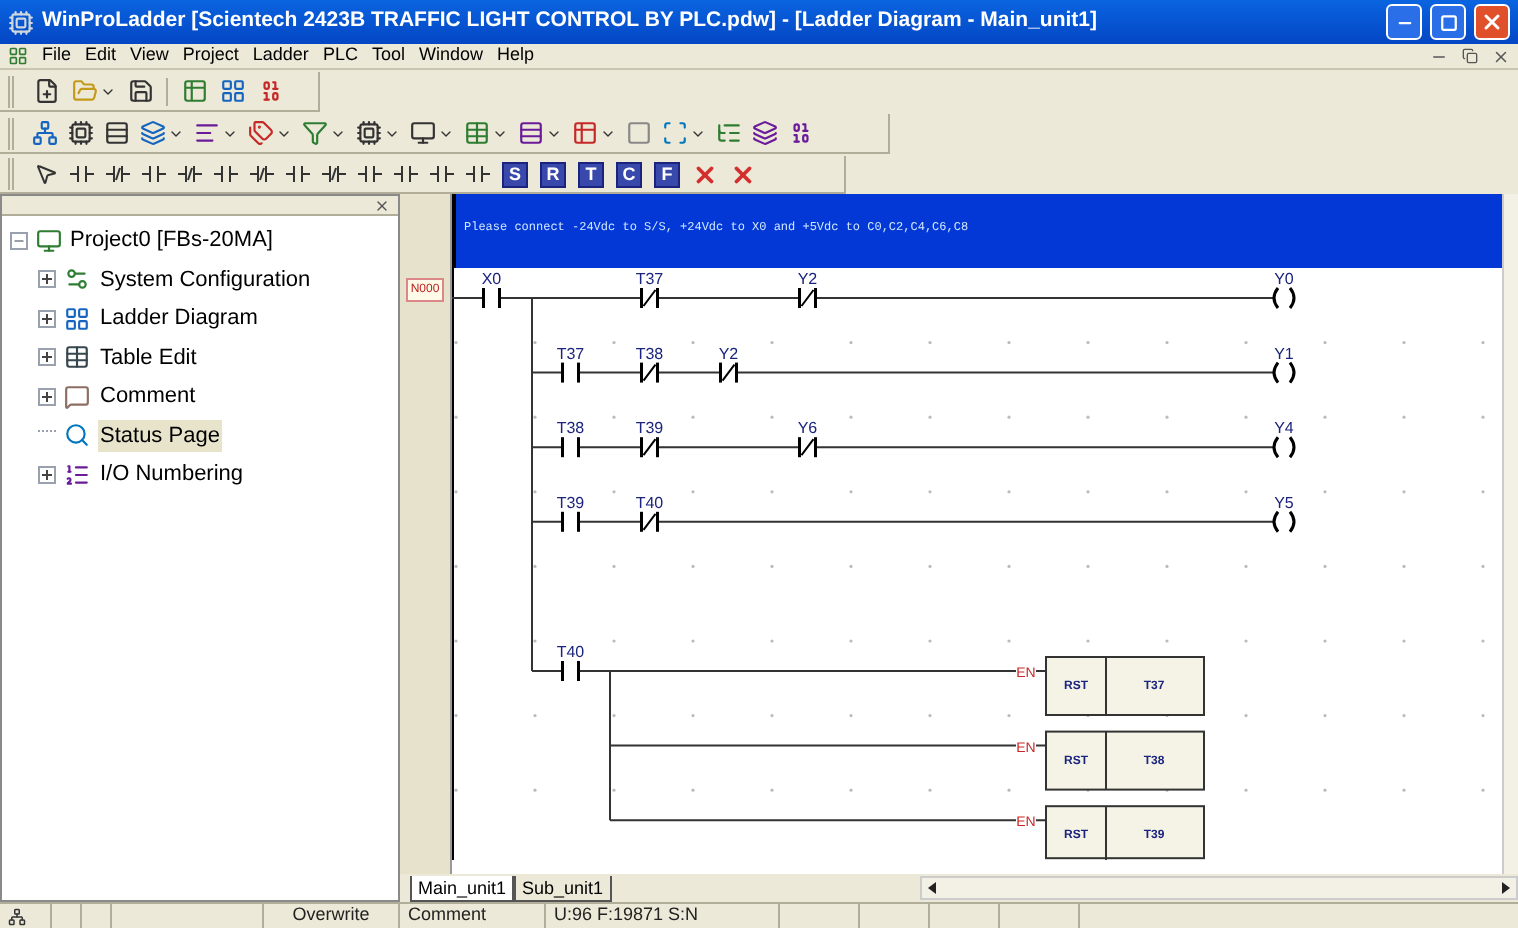  I want to click on window-icon, so click(639, 133).